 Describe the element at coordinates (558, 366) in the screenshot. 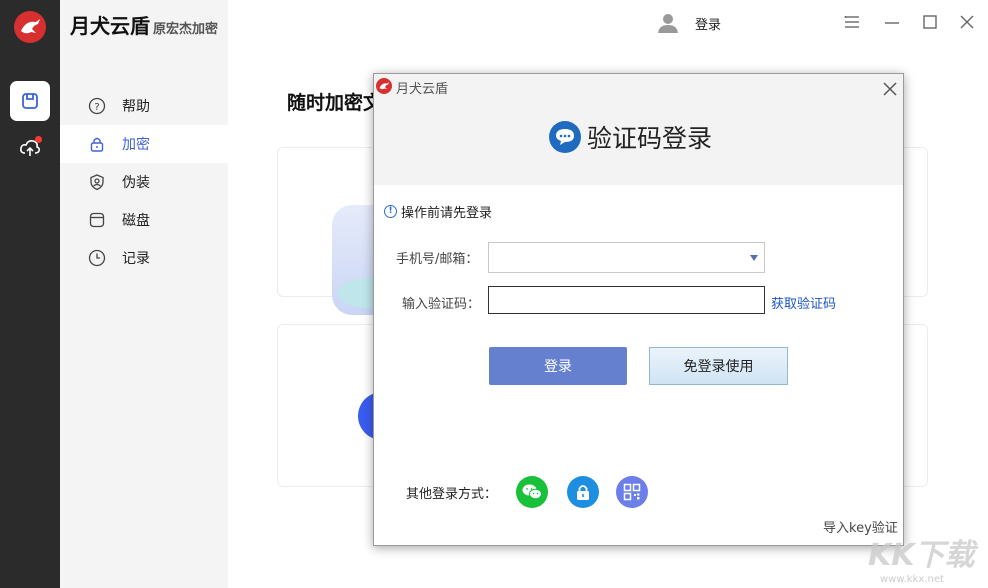

I see `login-button: 登录` at that location.